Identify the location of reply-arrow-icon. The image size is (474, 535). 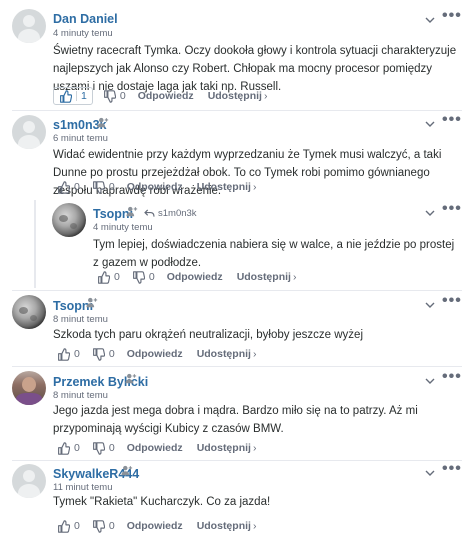
(149, 213).